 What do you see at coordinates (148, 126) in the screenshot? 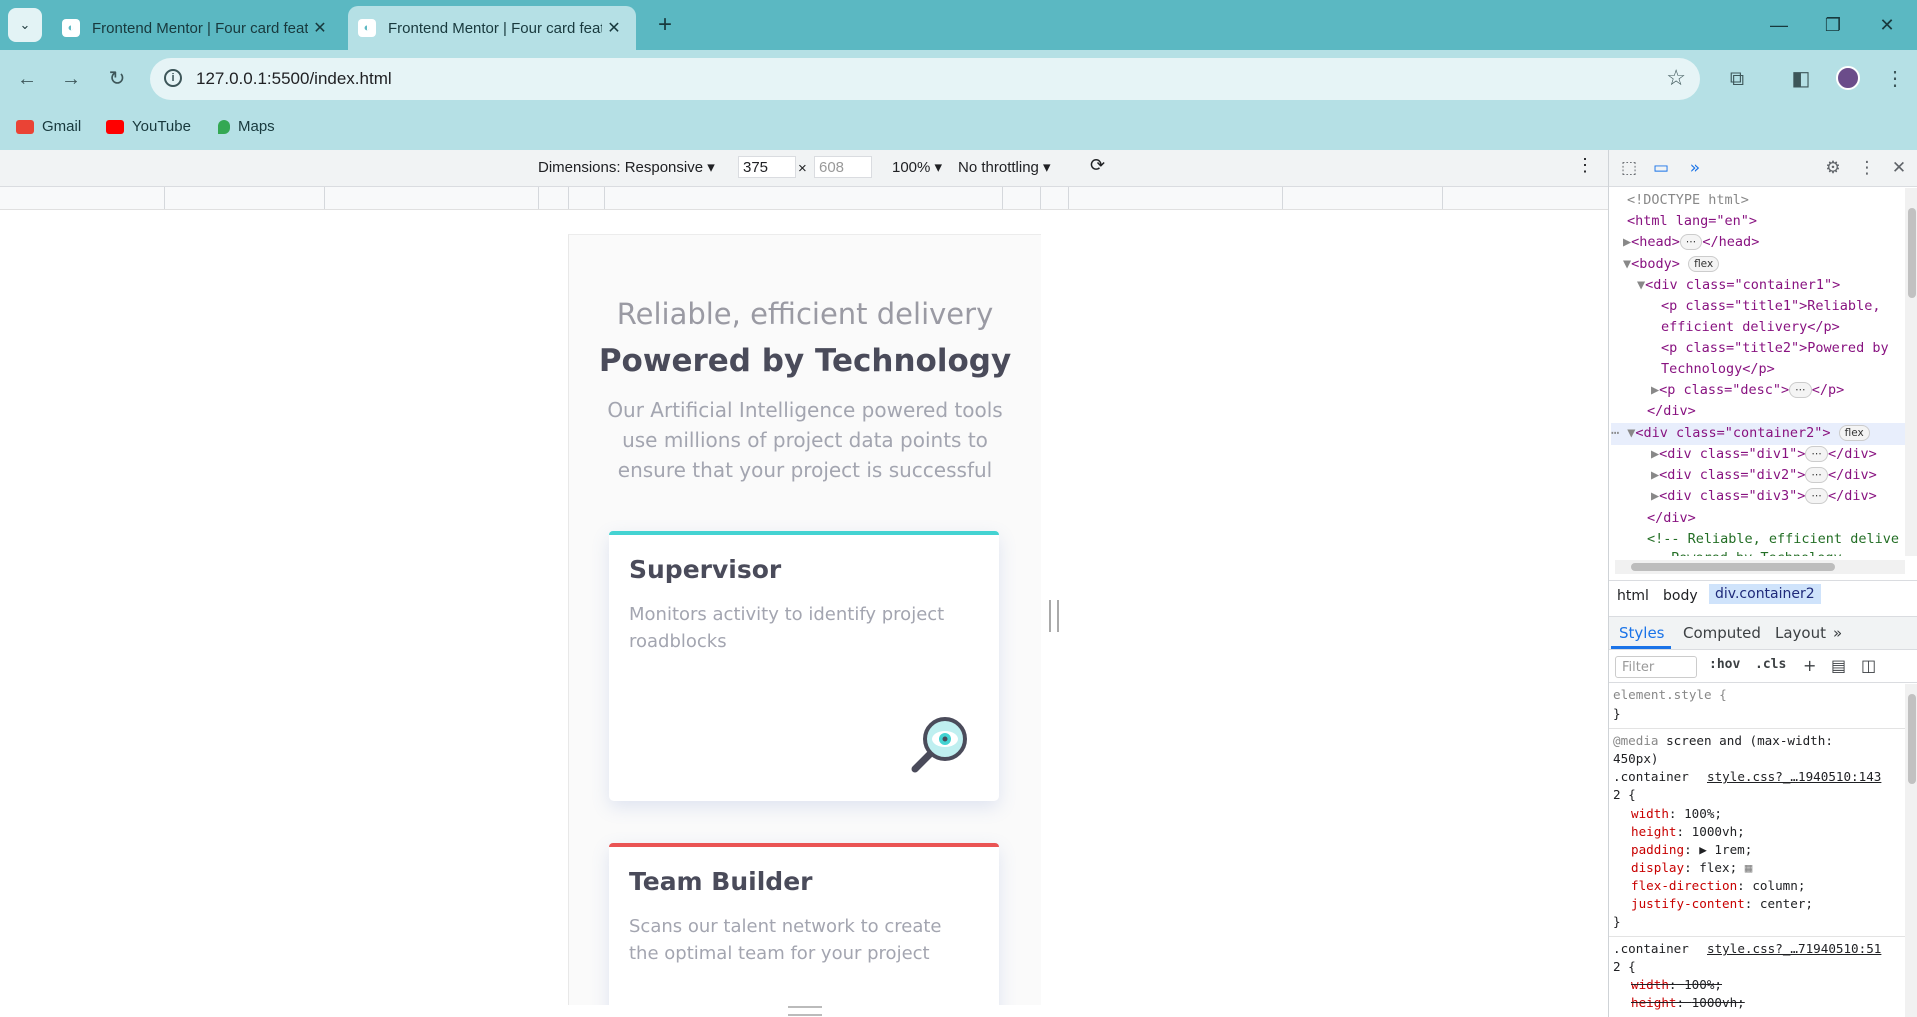
I see `bookmark-youtube: YouTube` at bounding box center [148, 126].